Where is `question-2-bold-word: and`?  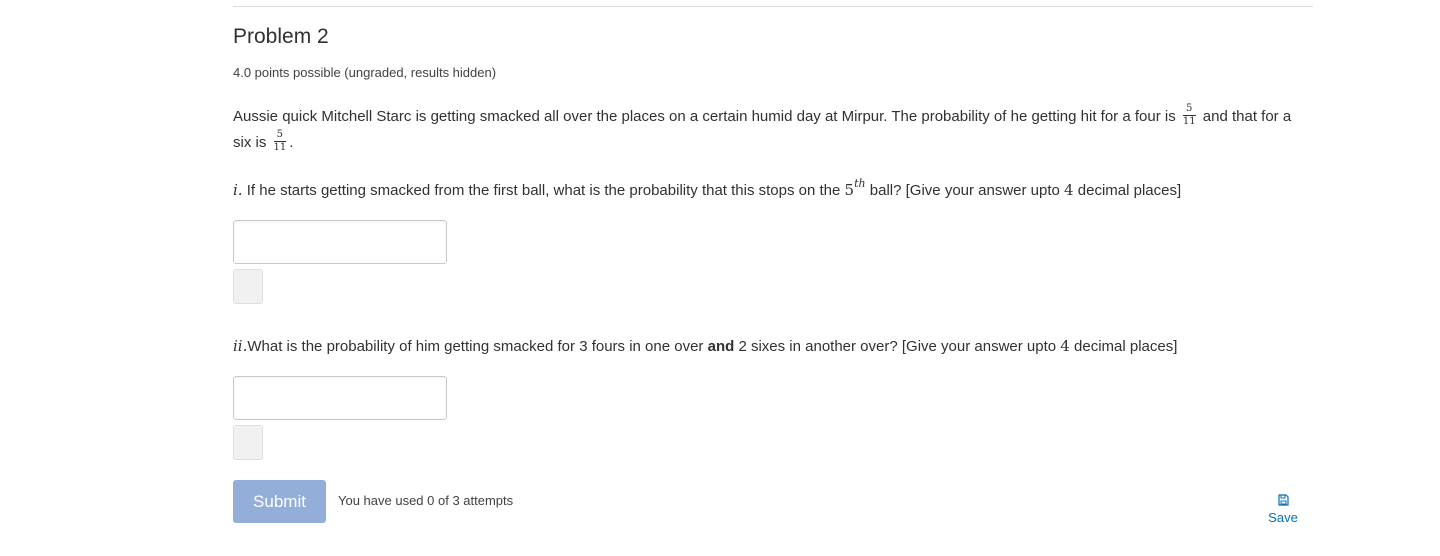 question-2-bold-word: and is located at coordinates (721, 346).